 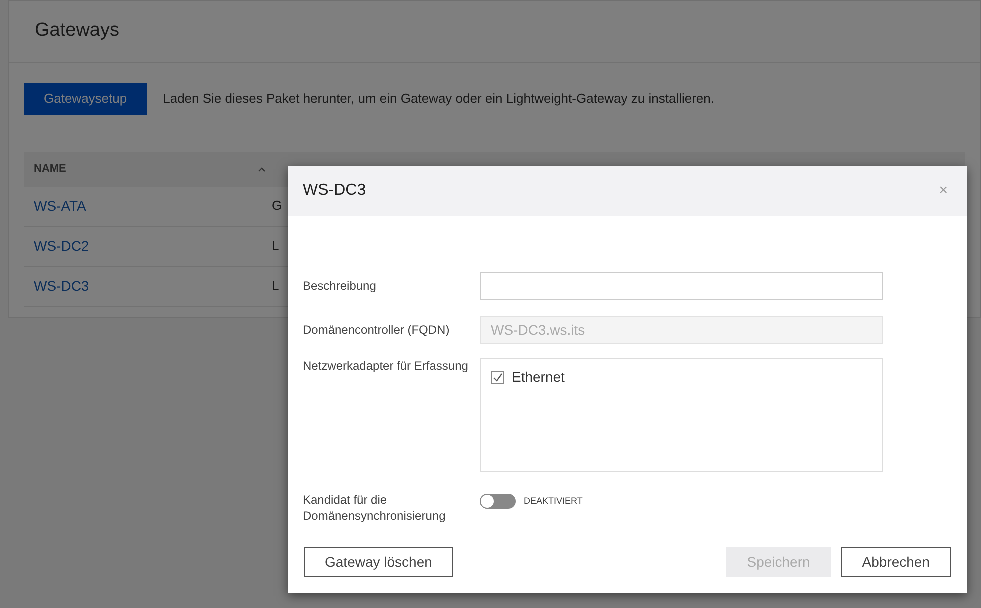 I want to click on field-label: Kandidat für die Domänensynchronisierung, so click(x=375, y=508).